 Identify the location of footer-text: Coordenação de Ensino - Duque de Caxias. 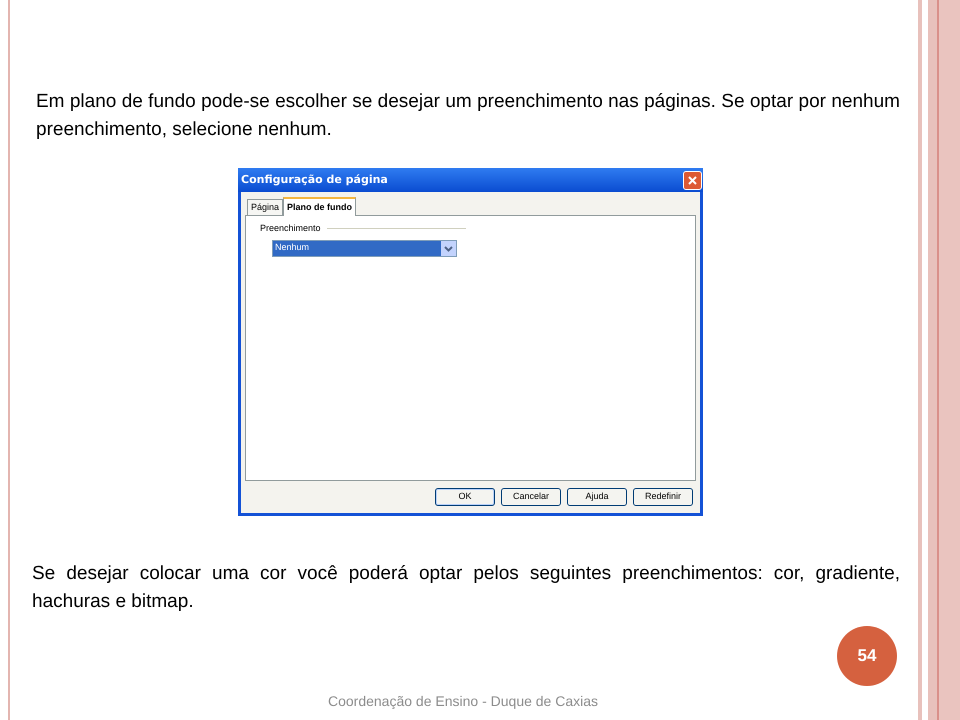
(463, 701).